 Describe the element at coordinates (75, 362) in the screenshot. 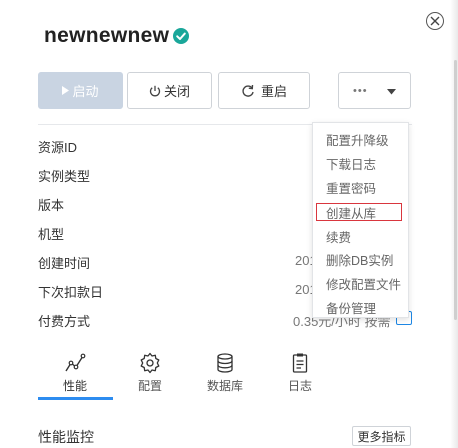

I see `line-chart-icon` at that location.